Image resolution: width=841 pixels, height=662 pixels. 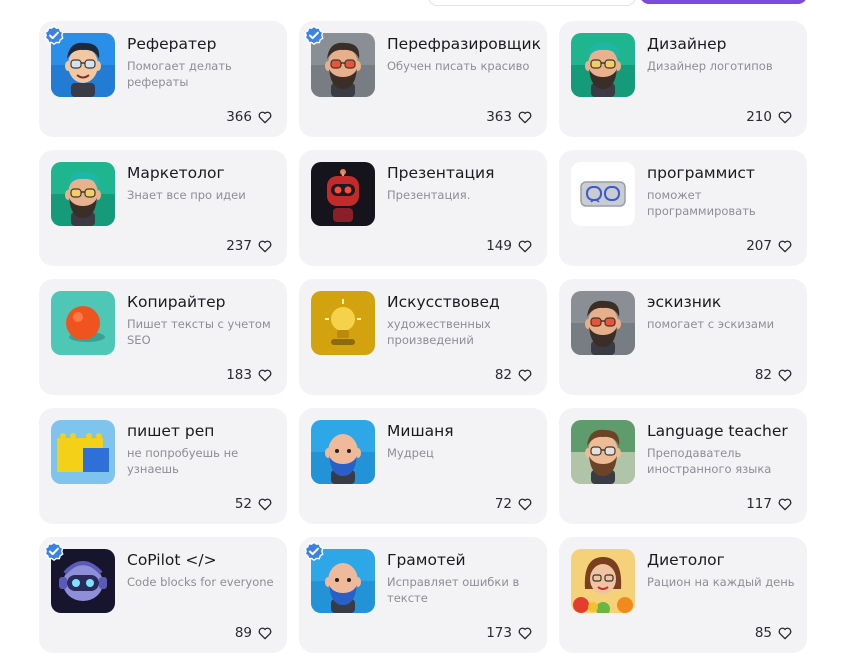 I want to click on like-button: 210, so click(x=769, y=117).